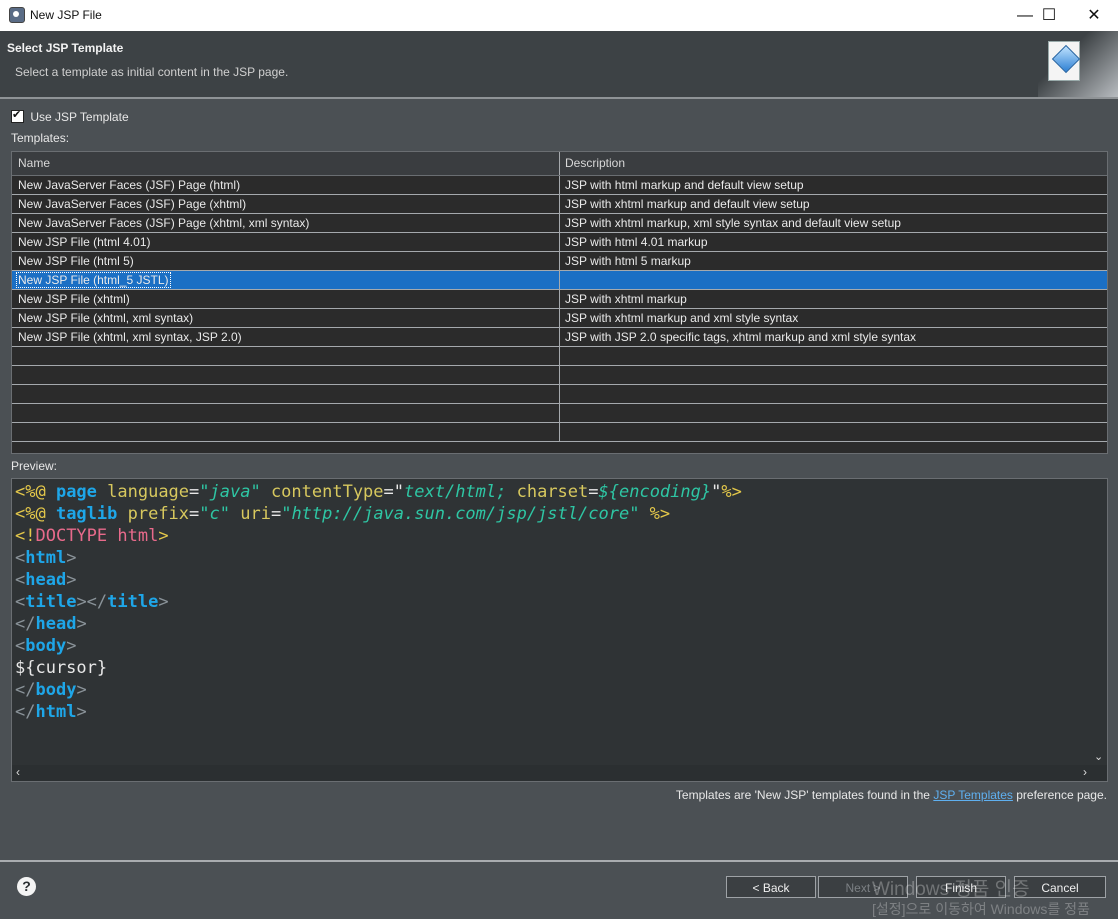  Describe the element at coordinates (61, 668) in the screenshot. I see `code-token: ${cursor}` at that location.